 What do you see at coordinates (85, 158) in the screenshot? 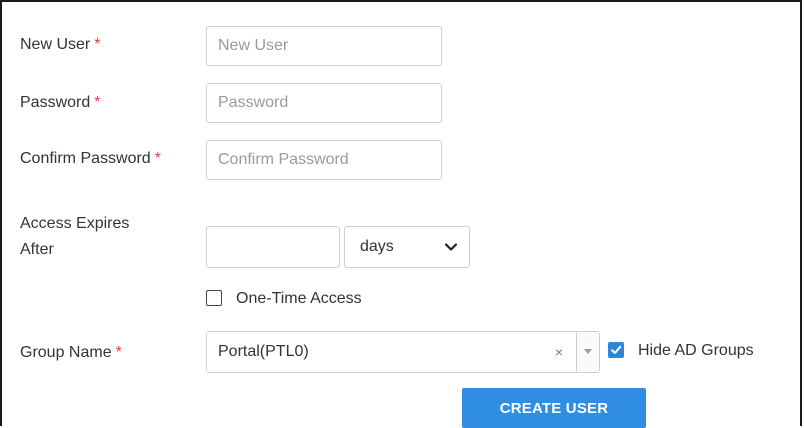
I see `confirm-password-label-text: Confirm Password` at bounding box center [85, 158].